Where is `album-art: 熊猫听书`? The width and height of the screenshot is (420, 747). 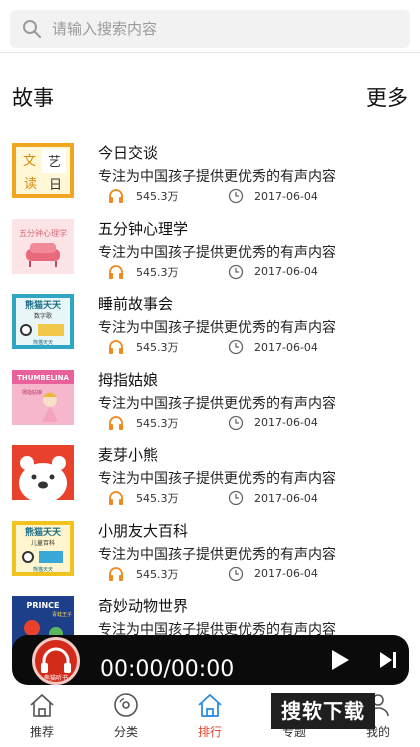 album-art: 熊猫听书 is located at coordinates (56, 661).